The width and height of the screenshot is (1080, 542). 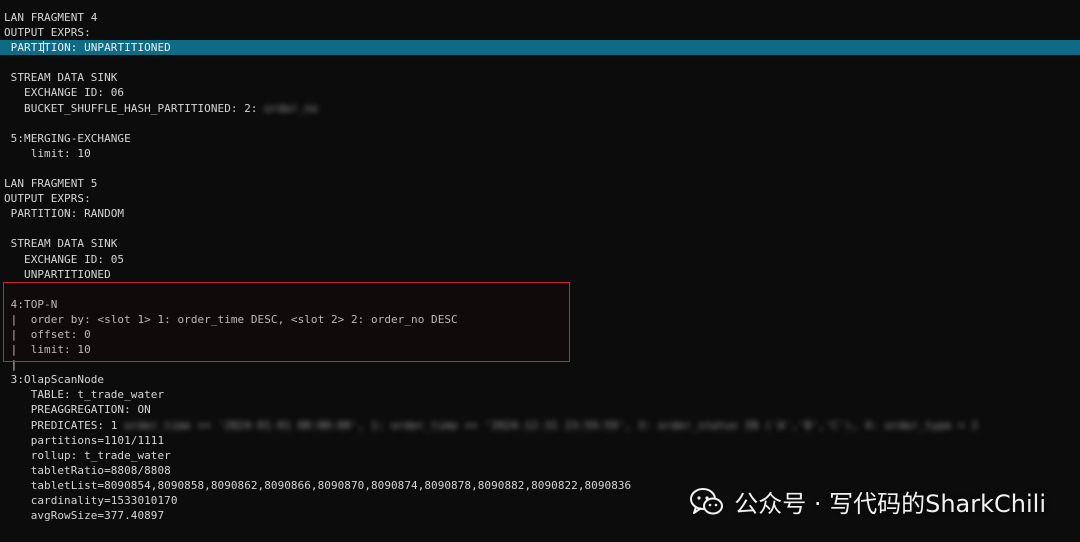 What do you see at coordinates (64, 259) in the screenshot?
I see `terminal-line-text: EXCHANGE ID: 05` at bounding box center [64, 259].